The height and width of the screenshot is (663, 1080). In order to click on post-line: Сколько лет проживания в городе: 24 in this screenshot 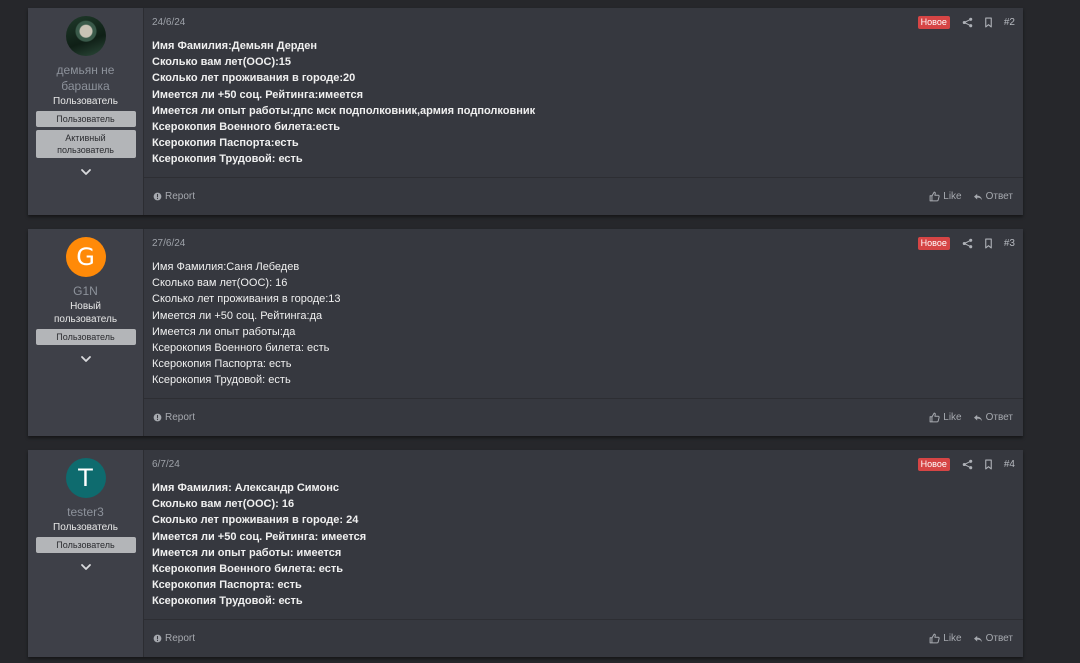, I will do `click(255, 520)`.